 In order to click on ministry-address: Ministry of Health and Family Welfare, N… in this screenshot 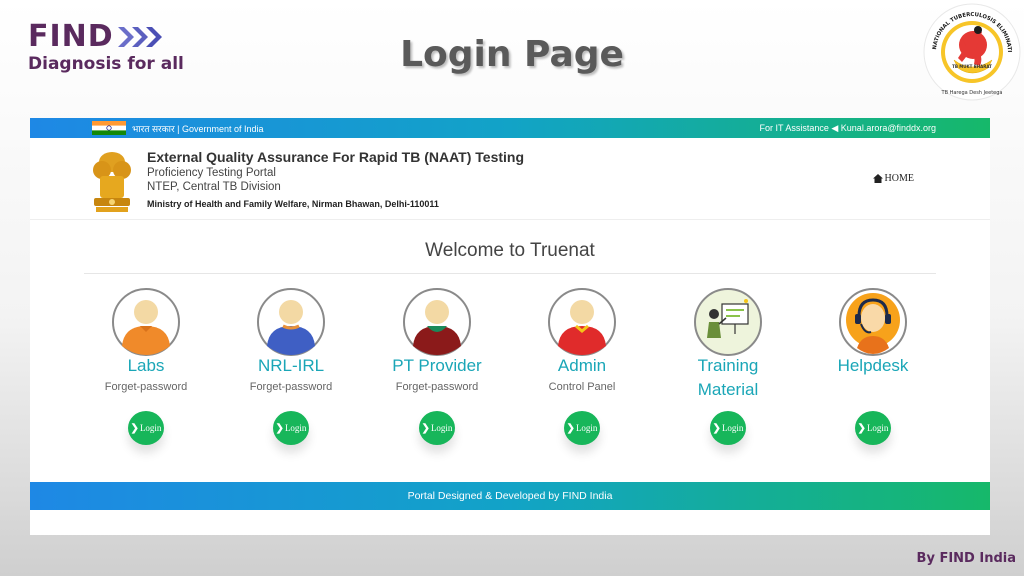, I will do `click(293, 204)`.